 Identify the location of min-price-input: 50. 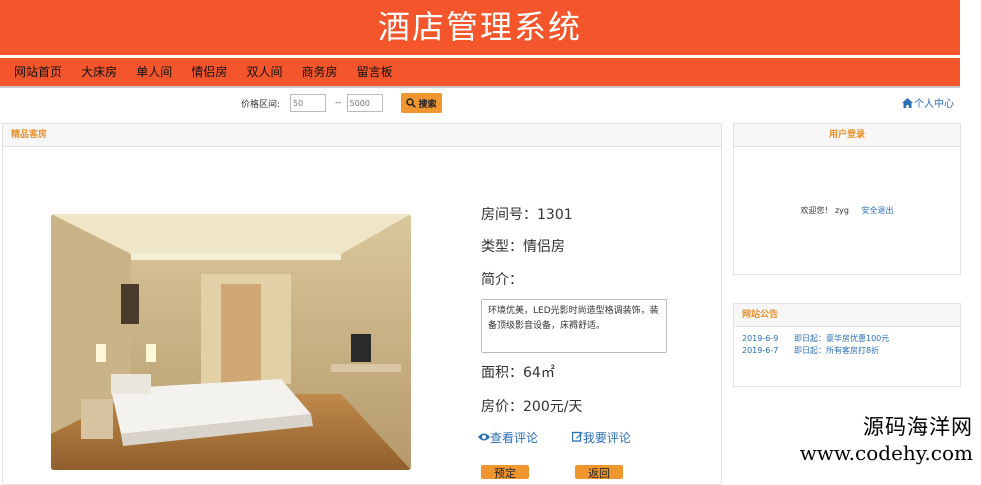
(308, 103).